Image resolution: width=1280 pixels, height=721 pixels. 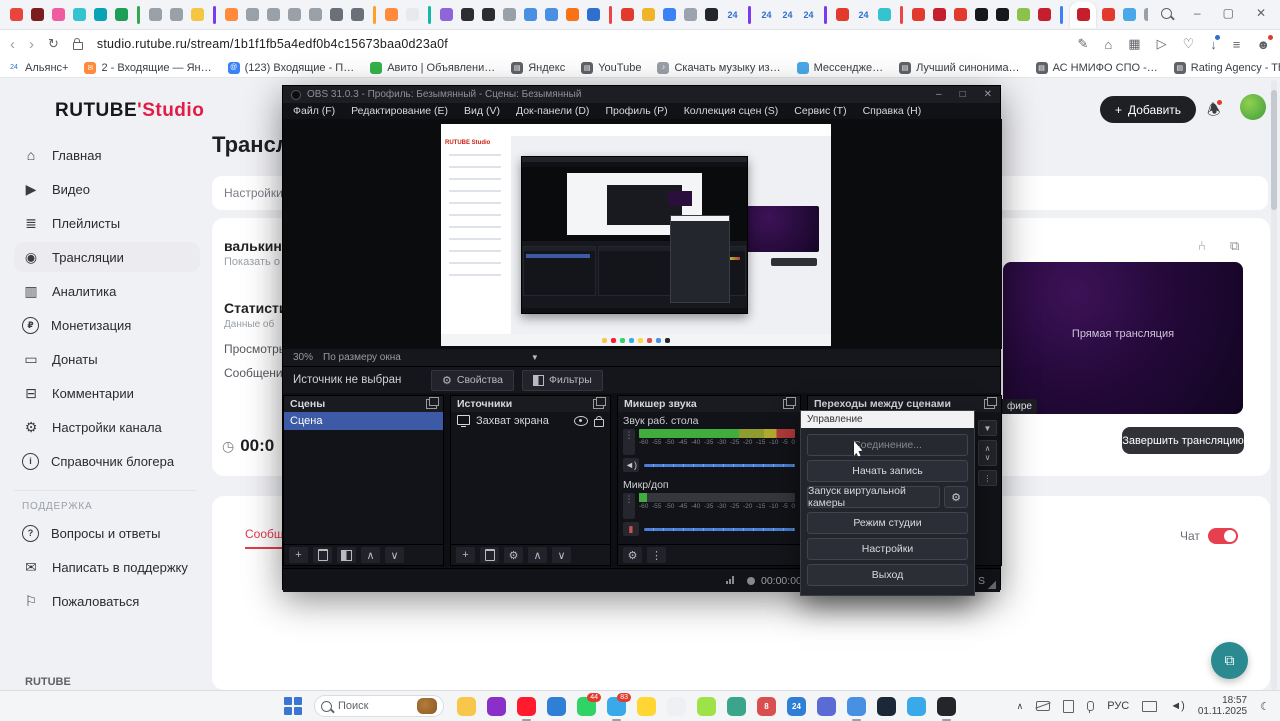 I want to click on scene-down-button: ∨, so click(x=394, y=555).